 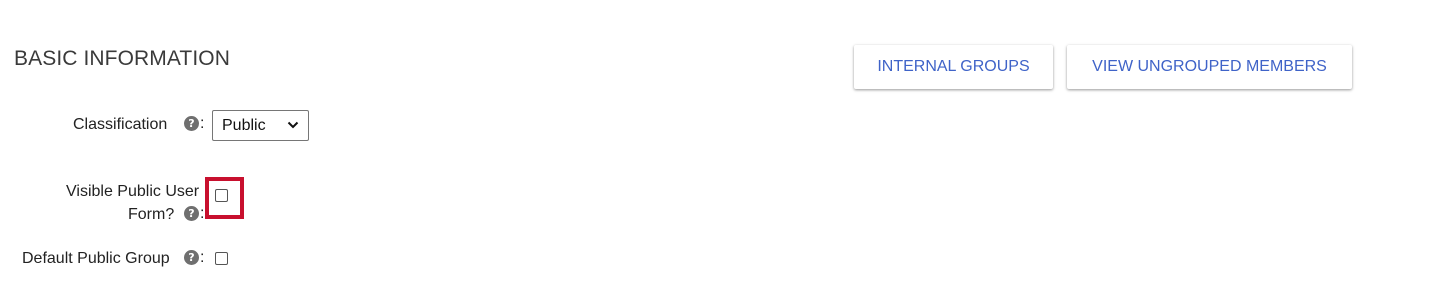 I want to click on classification-colon: :, so click(x=202, y=123).